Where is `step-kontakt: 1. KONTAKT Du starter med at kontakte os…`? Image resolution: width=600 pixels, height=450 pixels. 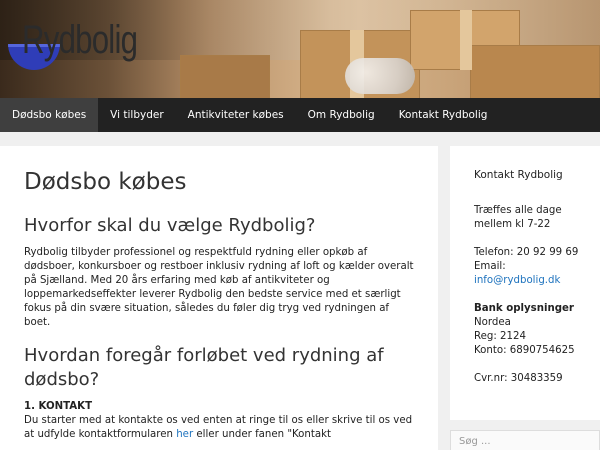
step-kontakt: 1. KONTAKT Du starter med at kontakte os… is located at coordinates (219, 421).